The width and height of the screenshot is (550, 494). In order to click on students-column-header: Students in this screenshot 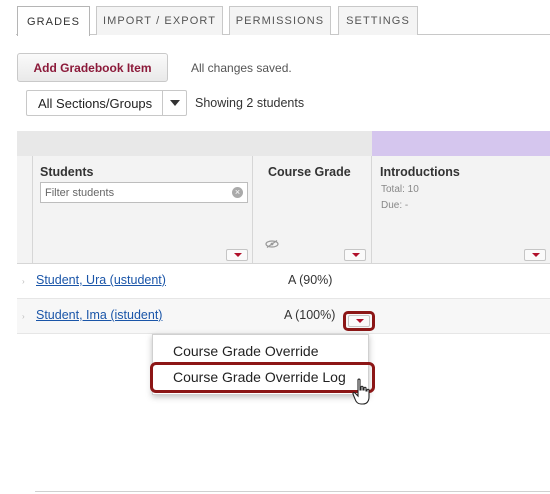, I will do `click(67, 172)`.